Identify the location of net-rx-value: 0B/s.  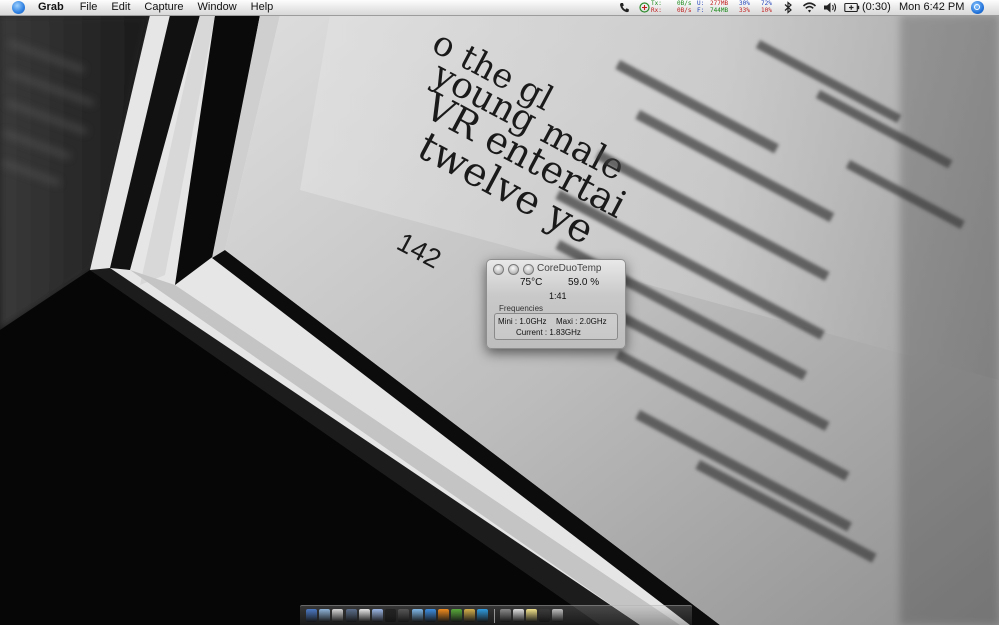
(684, 10).